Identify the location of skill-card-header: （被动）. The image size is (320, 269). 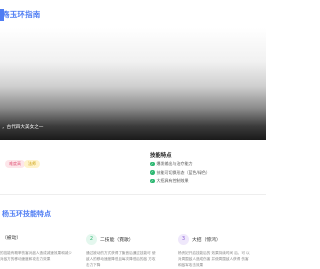
(11, 237).